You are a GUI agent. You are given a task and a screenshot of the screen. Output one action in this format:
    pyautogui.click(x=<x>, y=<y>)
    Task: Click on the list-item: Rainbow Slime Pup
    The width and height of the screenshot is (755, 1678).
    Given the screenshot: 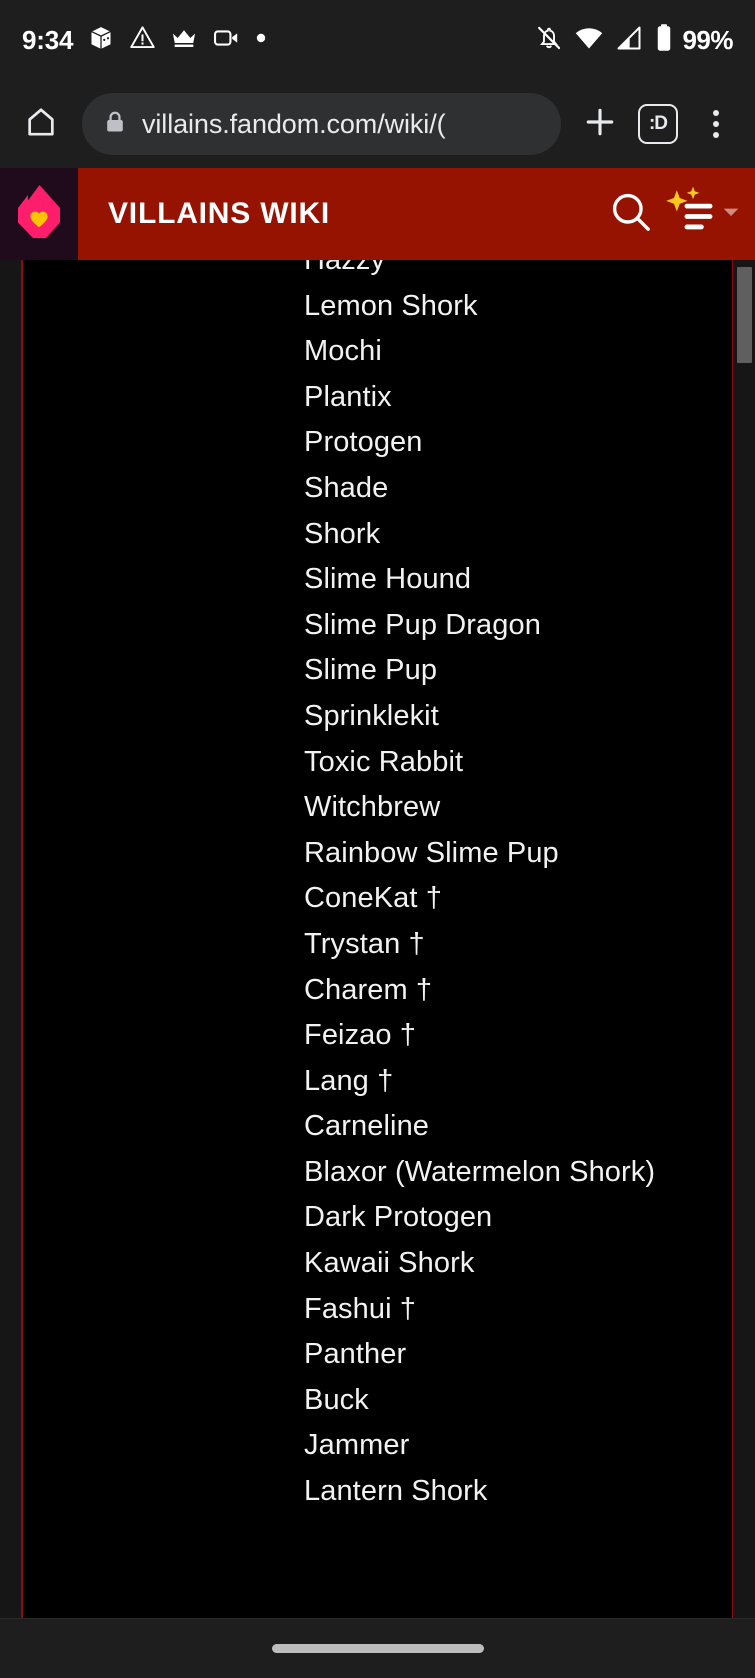 What is the action you would take?
    pyautogui.click(x=431, y=852)
    